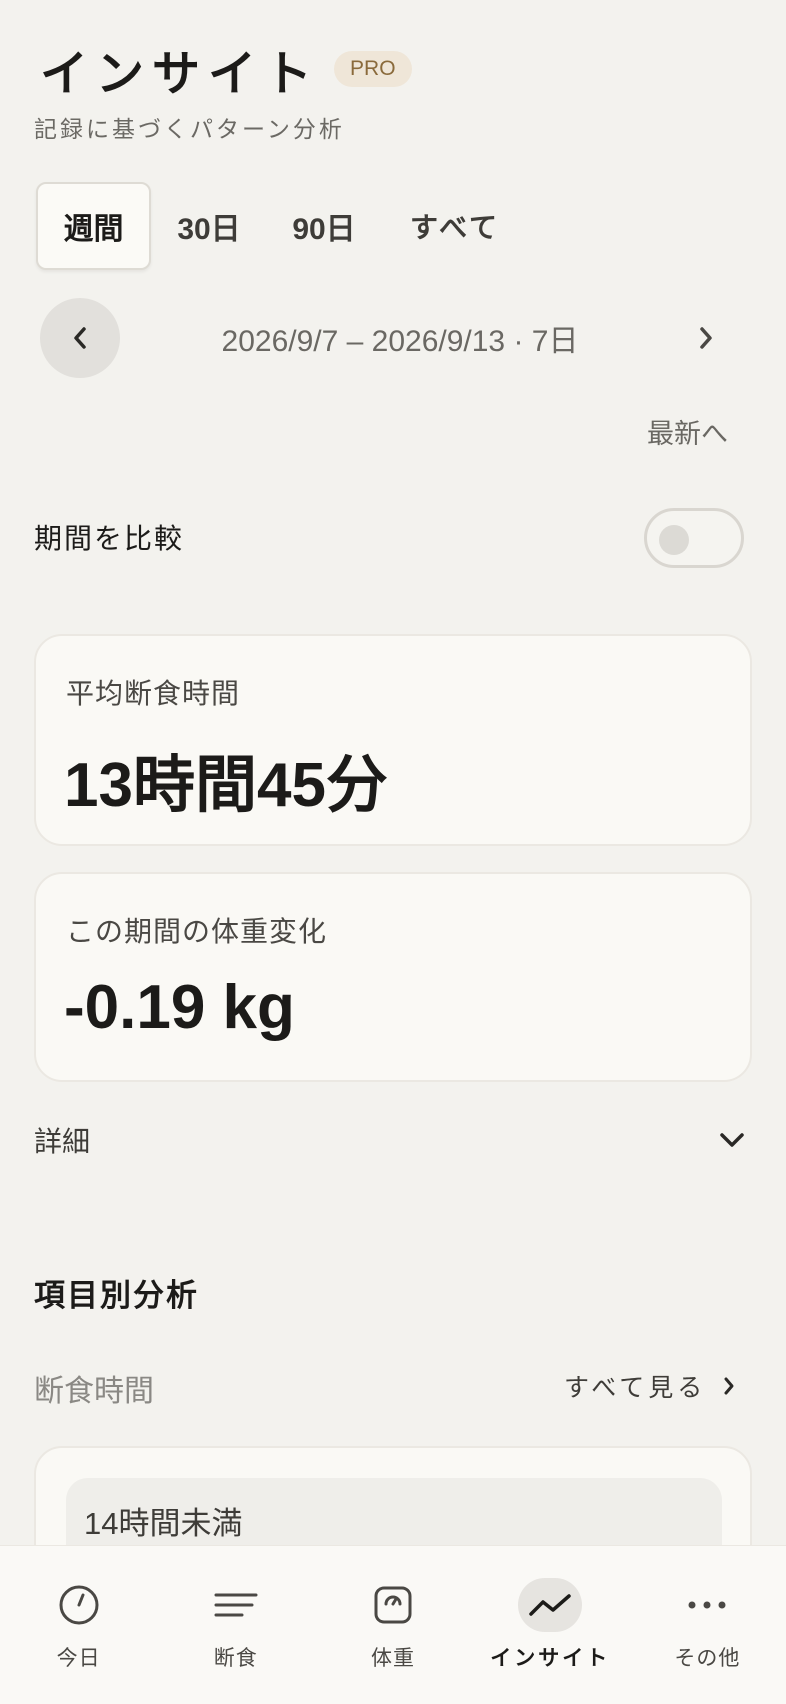 Image resolution: width=786 pixels, height=1704 pixels. I want to click on see-all-link: すべて見る, so click(650, 1386).